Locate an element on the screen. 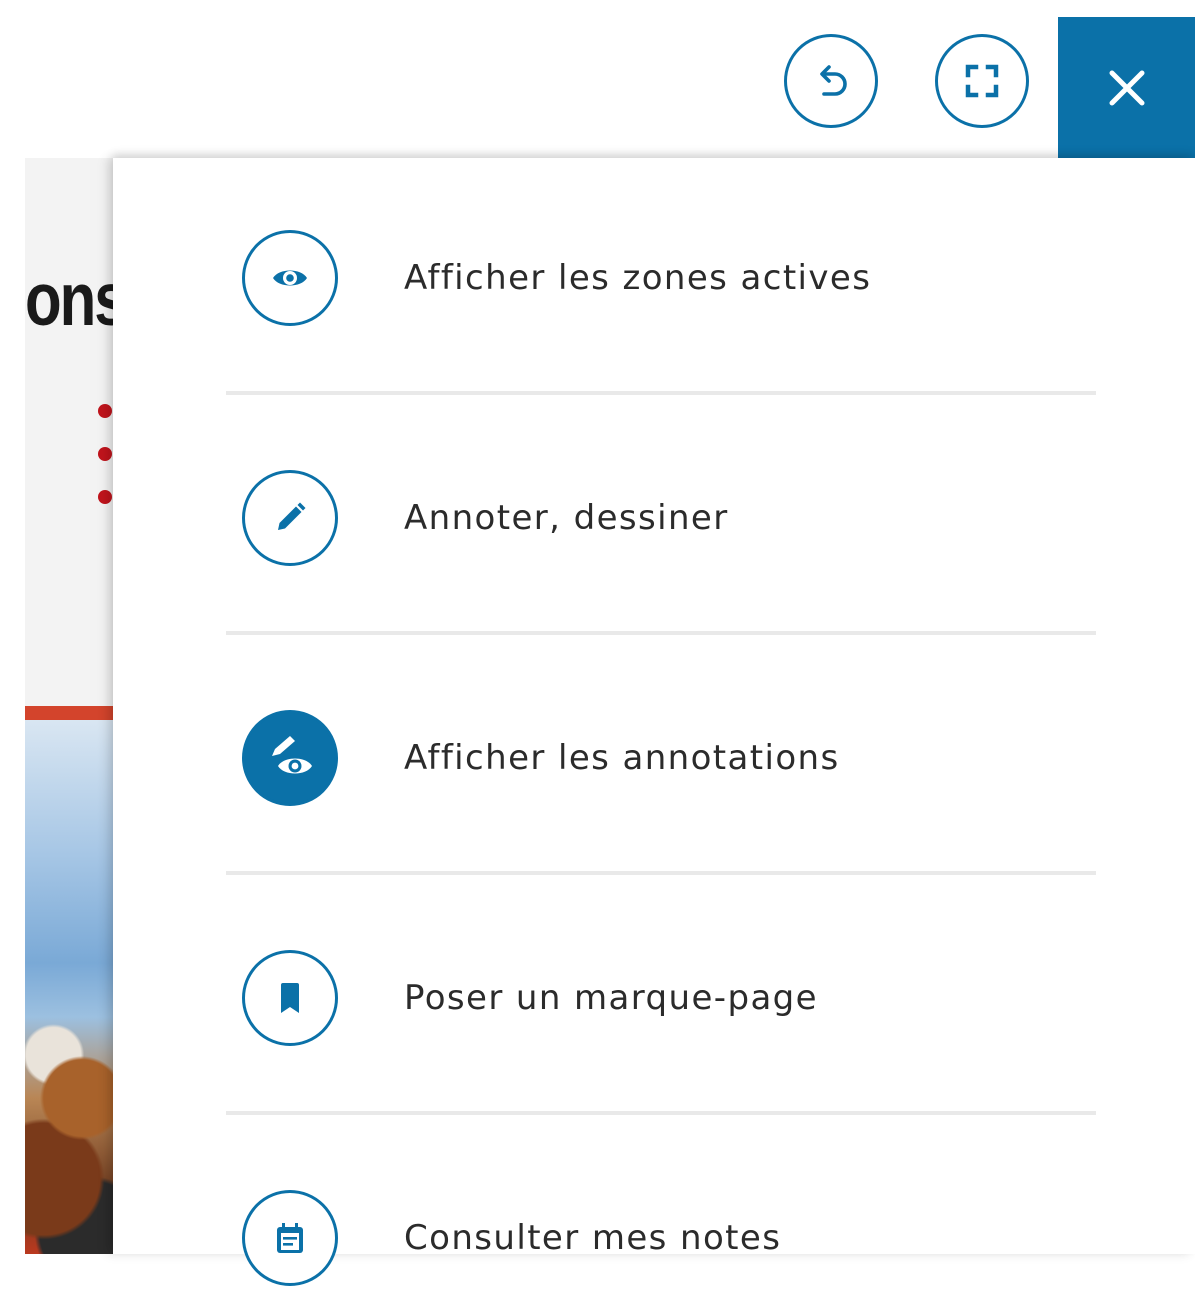 This screenshot has width=1195, height=1298. close-button is located at coordinates (1126, 87).